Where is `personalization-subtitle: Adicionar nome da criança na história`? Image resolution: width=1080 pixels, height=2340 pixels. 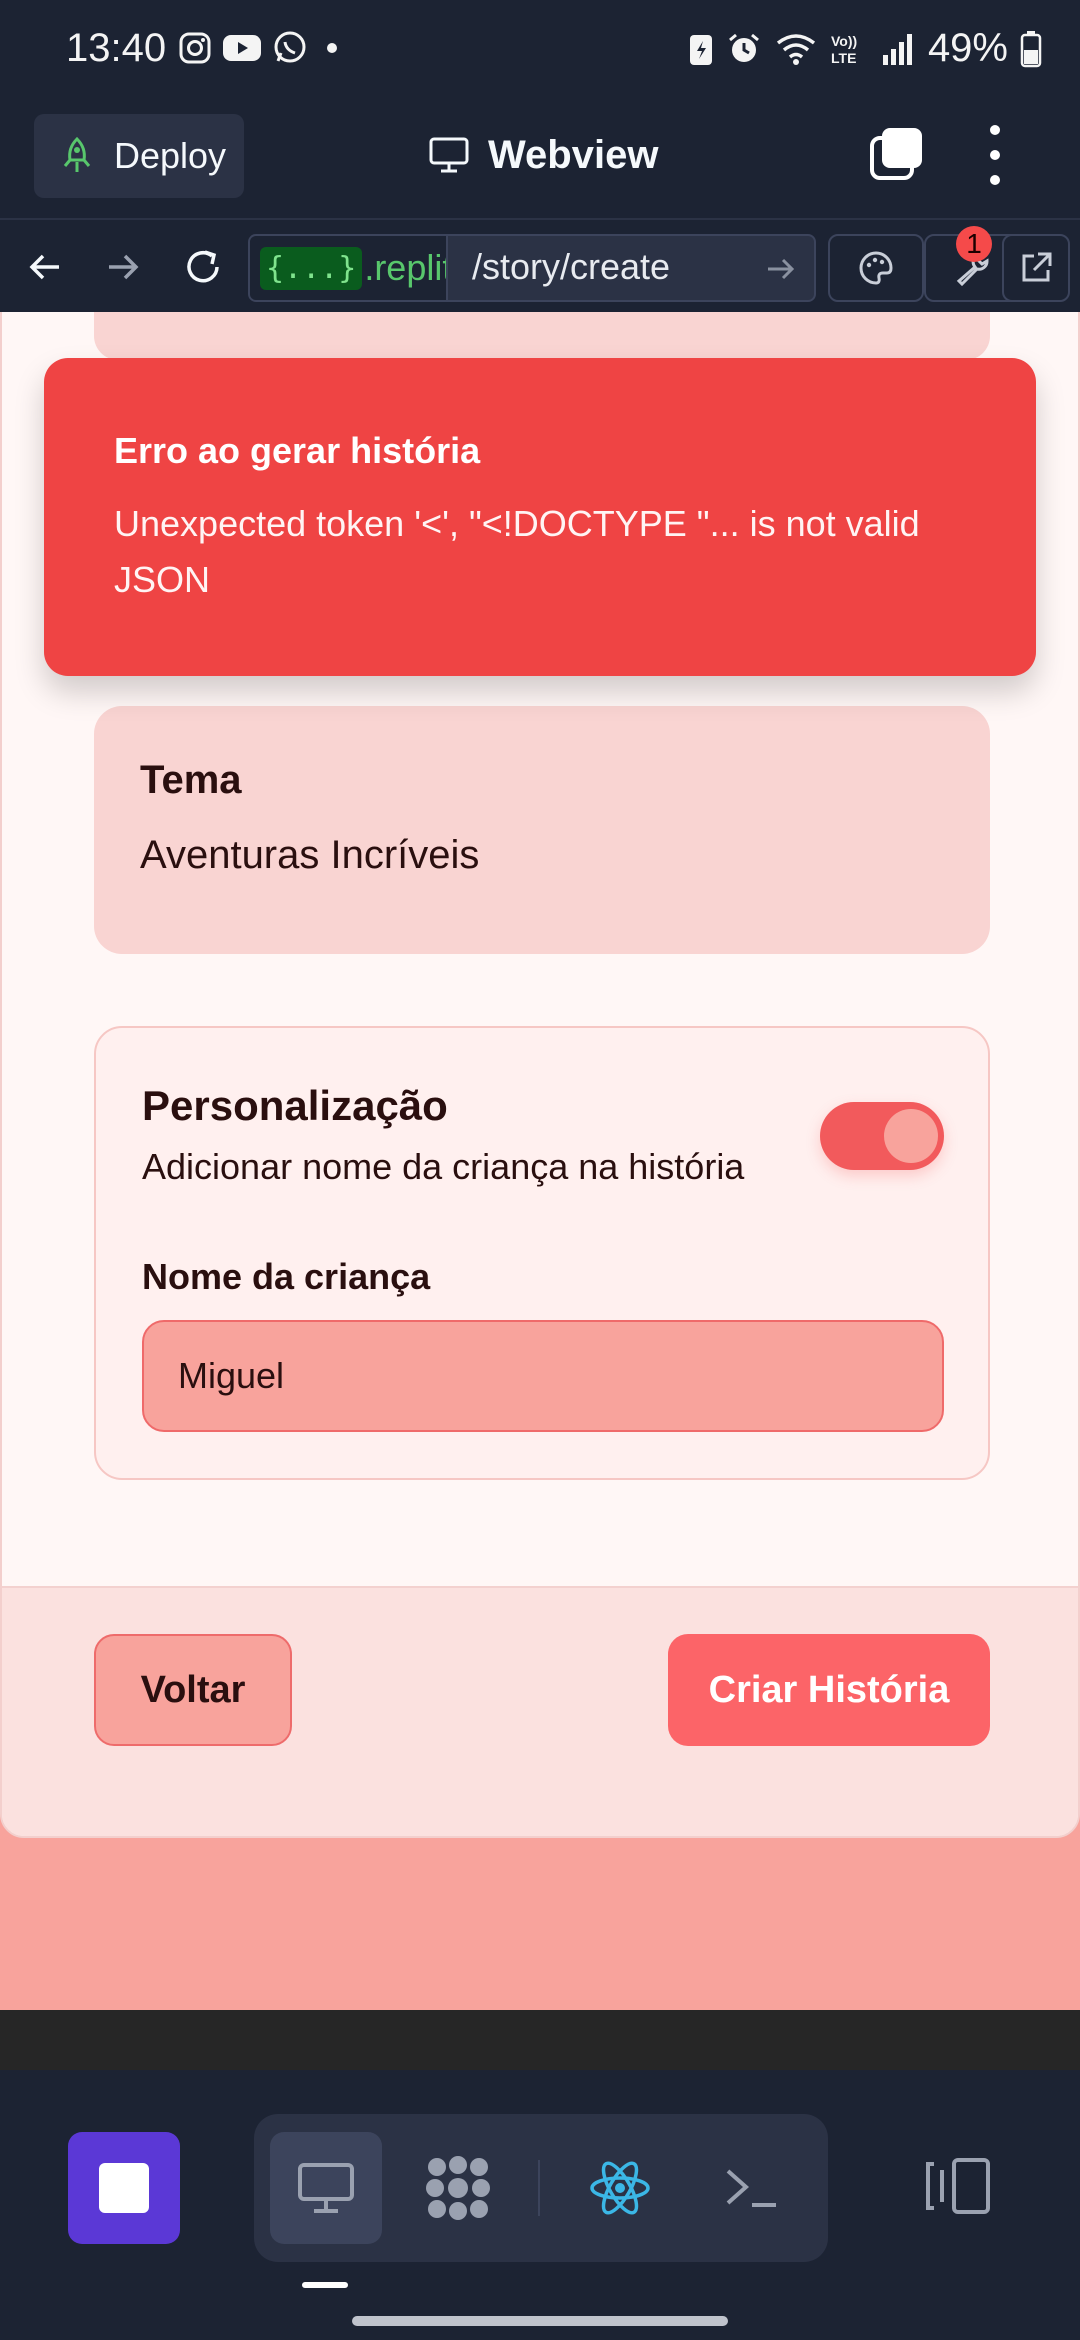 personalization-subtitle: Adicionar nome da criança na história is located at coordinates (443, 1166).